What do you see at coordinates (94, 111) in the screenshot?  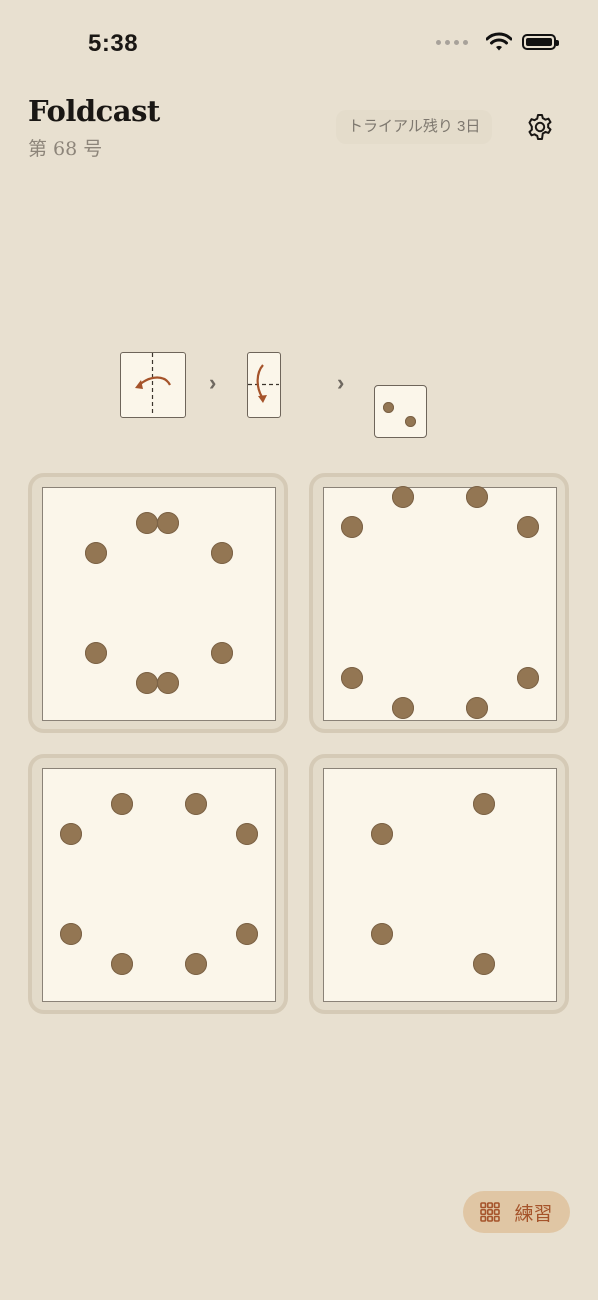 I see `app-title: Foldcast` at bounding box center [94, 111].